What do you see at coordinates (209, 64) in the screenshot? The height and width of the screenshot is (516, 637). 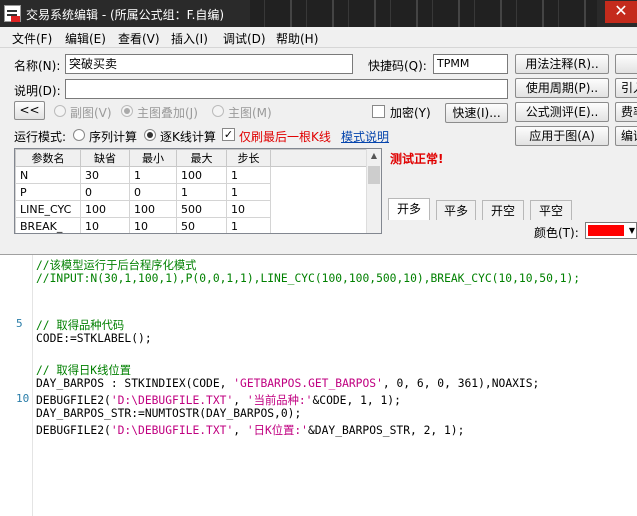 I see `name-input: 突破买卖` at bounding box center [209, 64].